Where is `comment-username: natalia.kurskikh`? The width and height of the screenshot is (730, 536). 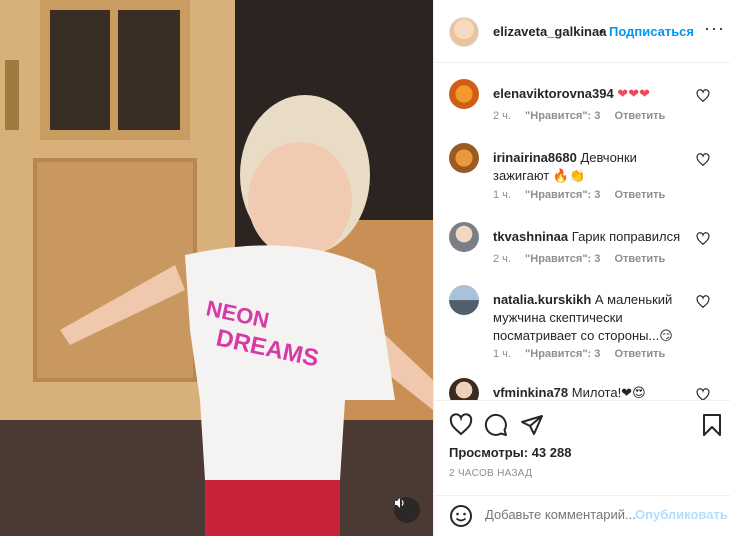
comment-username: natalia.kurskikh is located at coordinates (542, 299).